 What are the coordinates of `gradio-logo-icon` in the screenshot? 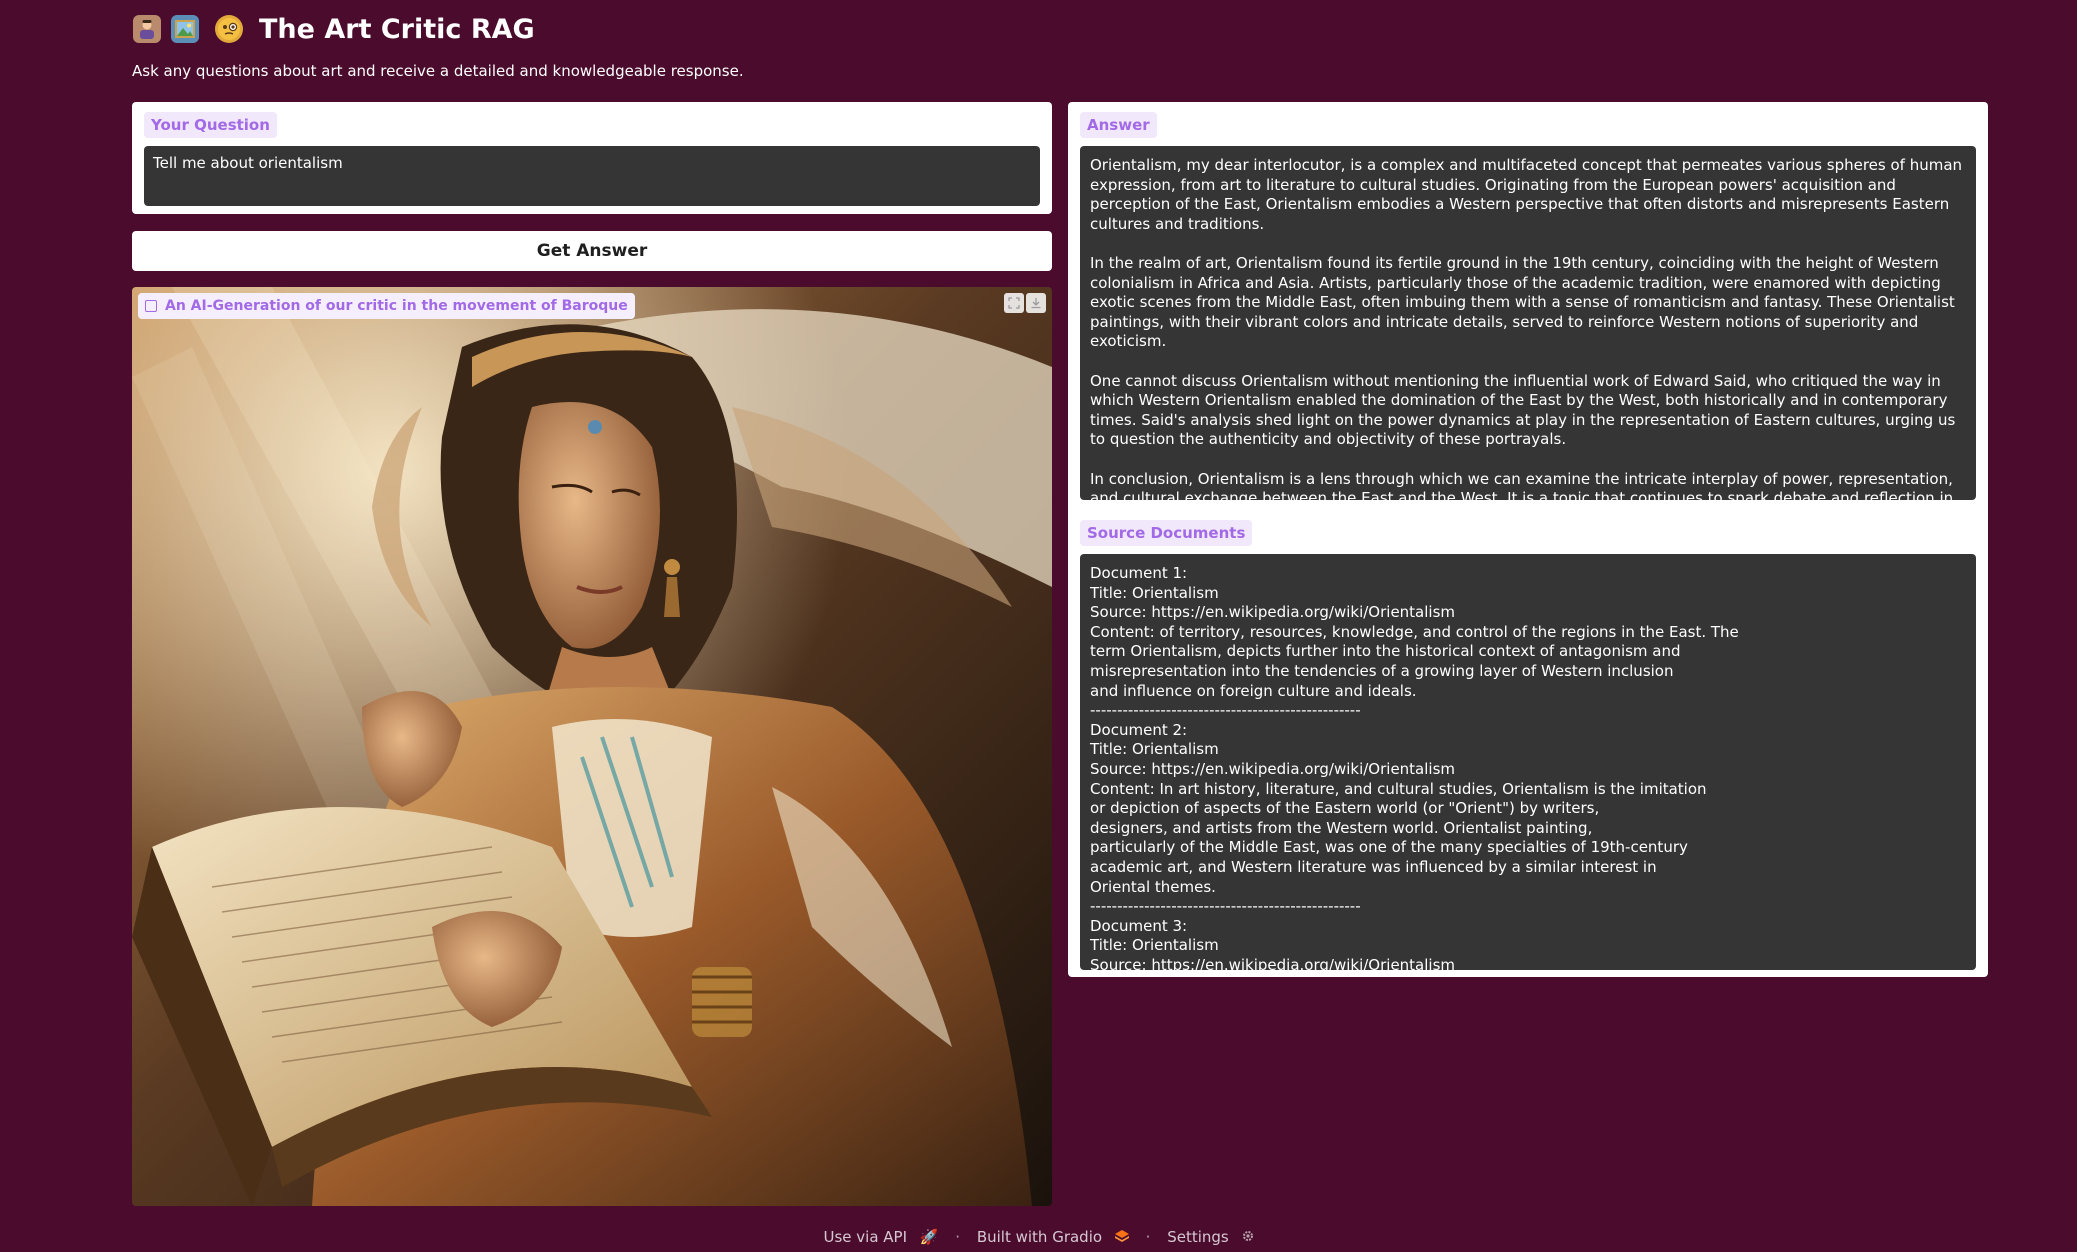 It's located at (1124, 1237).